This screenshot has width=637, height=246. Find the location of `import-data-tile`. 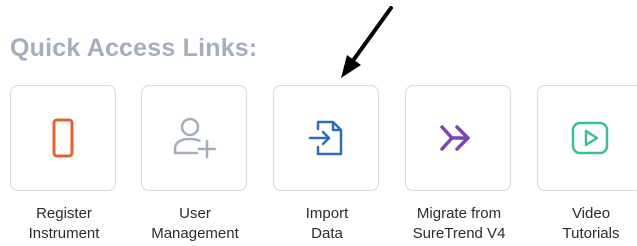

import-data-tile is located at coordinates (326, 138).